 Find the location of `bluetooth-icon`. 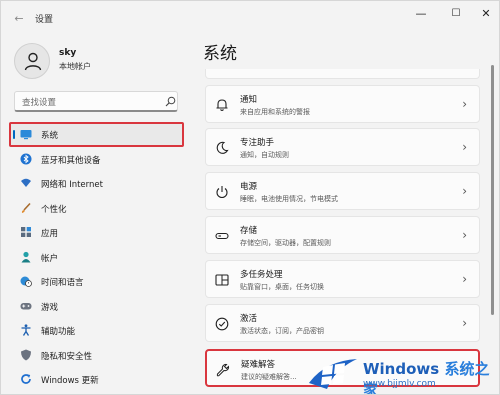

bluetooth-icon is located at coordinates (26, 158).